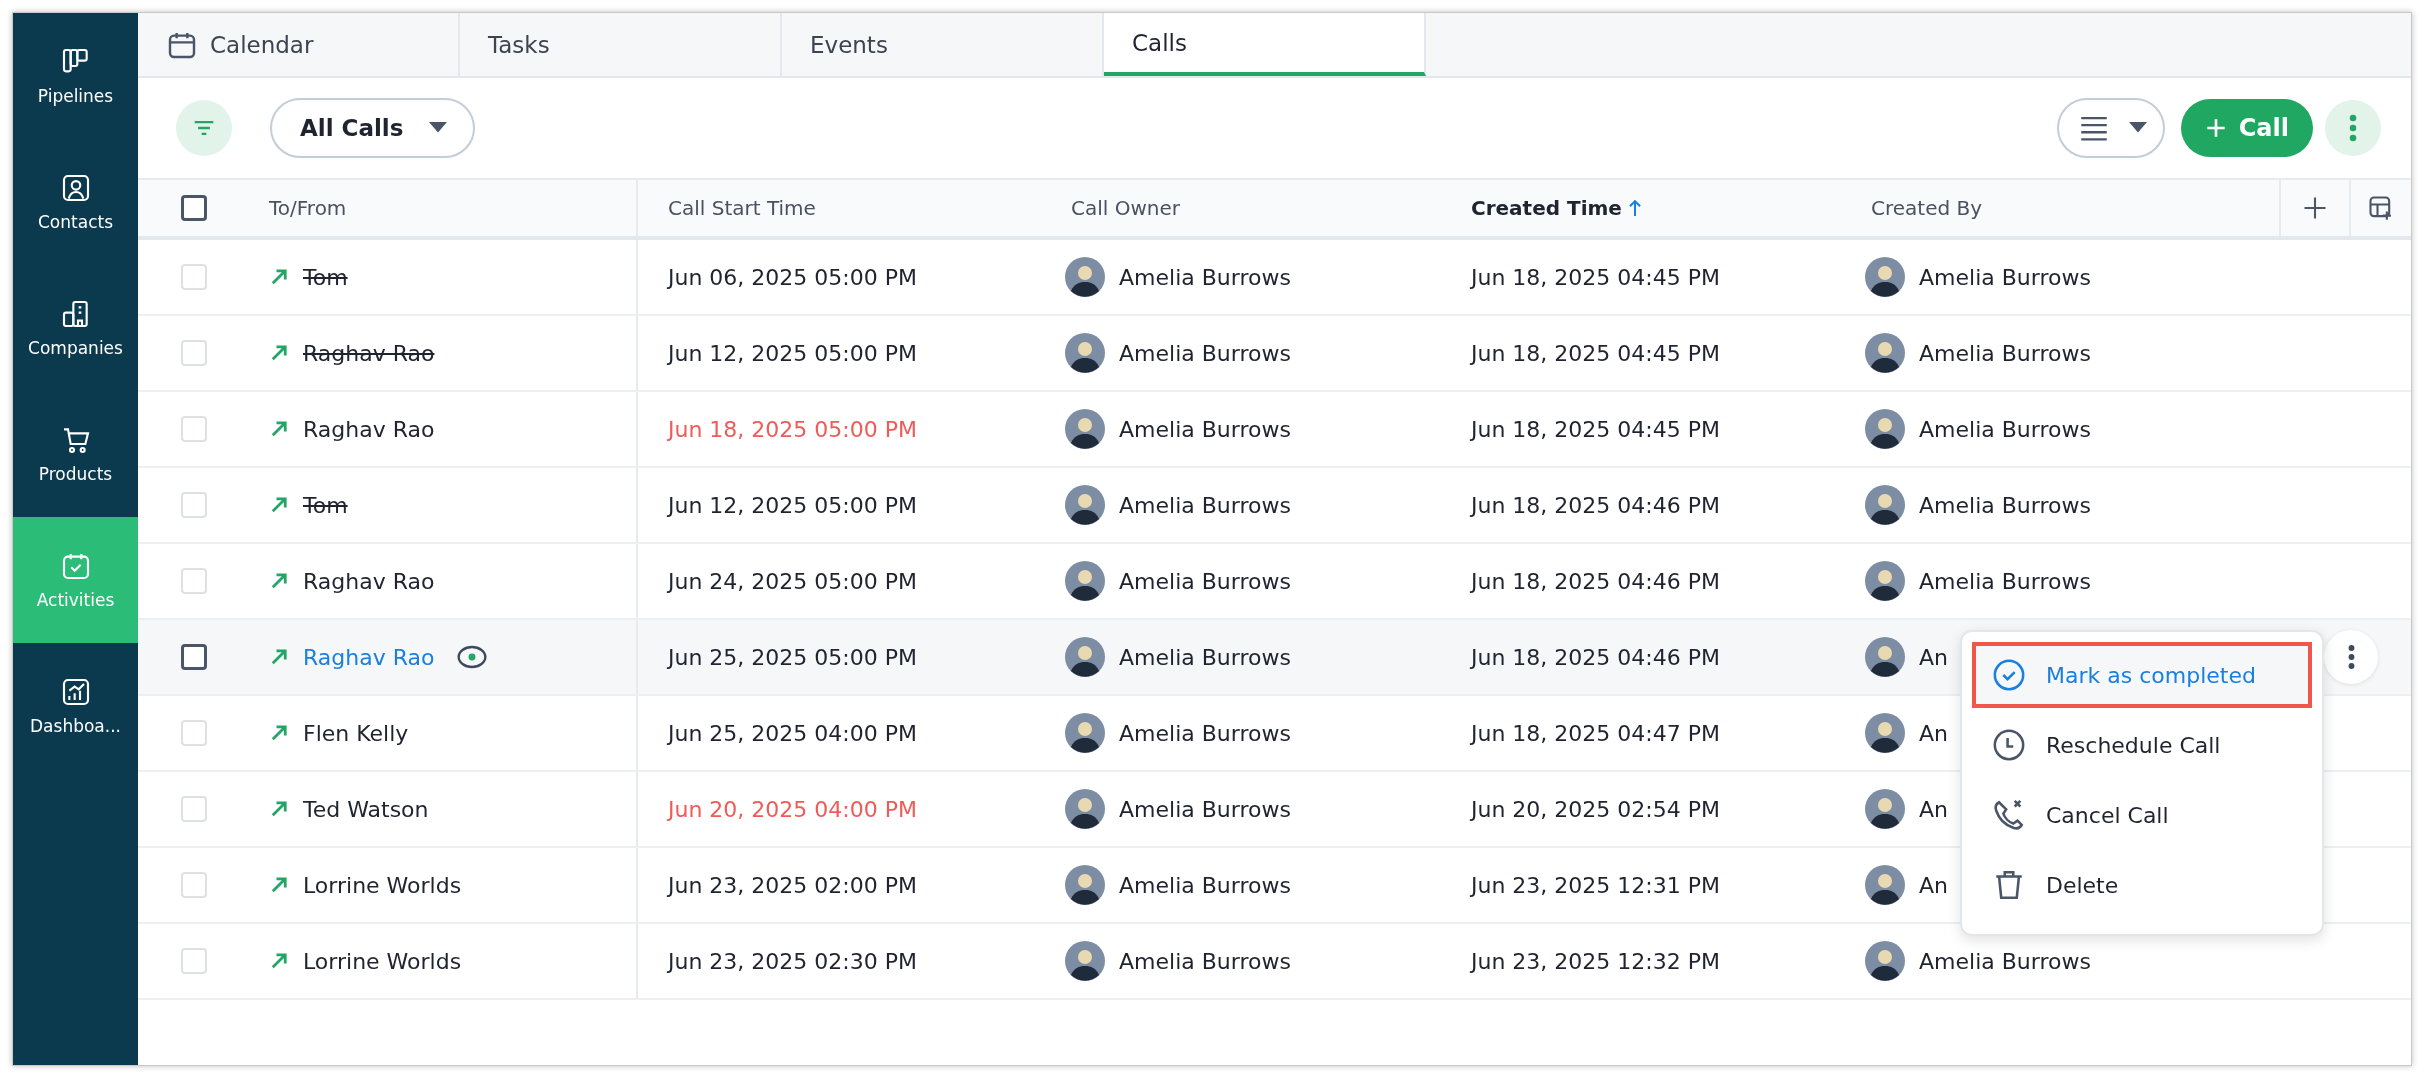  What do you see at coordinates (2142, 885) in the screenshot?
I see `menu-item: Delete` at bounding box center [2142, 885].